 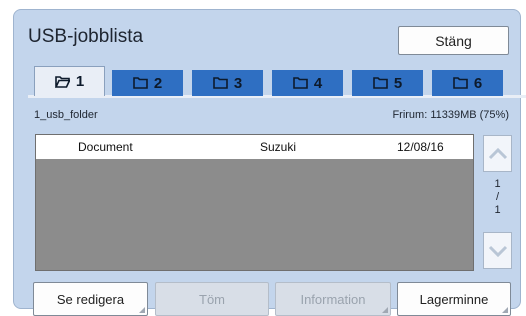 I want to click on empty-button-label: Töm, so click(x=212, y=299).